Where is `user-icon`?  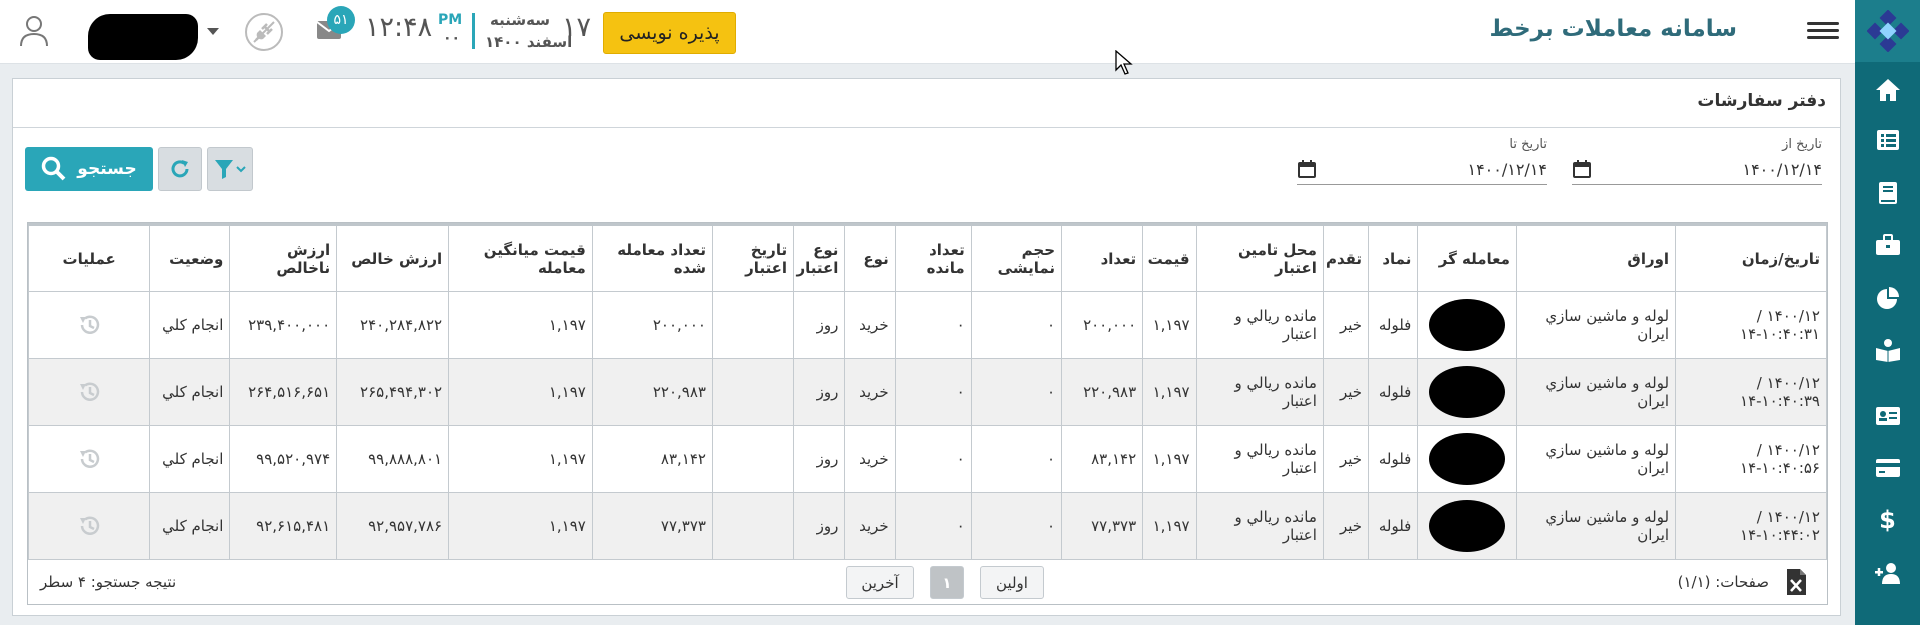 user-icon is located at coordinates (34, 31).